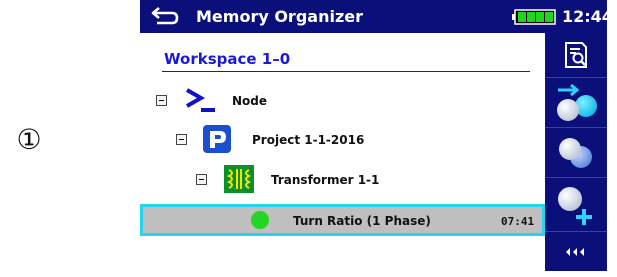 This screenshot has width=617, height=277. I want to click on view-results-icon, so click(576, 55).